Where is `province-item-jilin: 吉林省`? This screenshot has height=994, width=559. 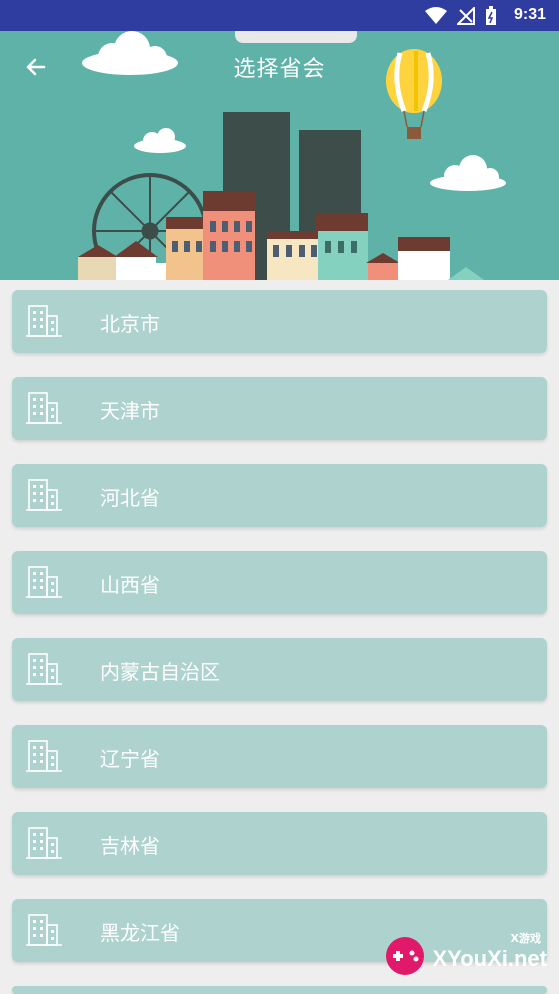
province-item-jilin: 吉林省 is located at coordinates (279, 843).